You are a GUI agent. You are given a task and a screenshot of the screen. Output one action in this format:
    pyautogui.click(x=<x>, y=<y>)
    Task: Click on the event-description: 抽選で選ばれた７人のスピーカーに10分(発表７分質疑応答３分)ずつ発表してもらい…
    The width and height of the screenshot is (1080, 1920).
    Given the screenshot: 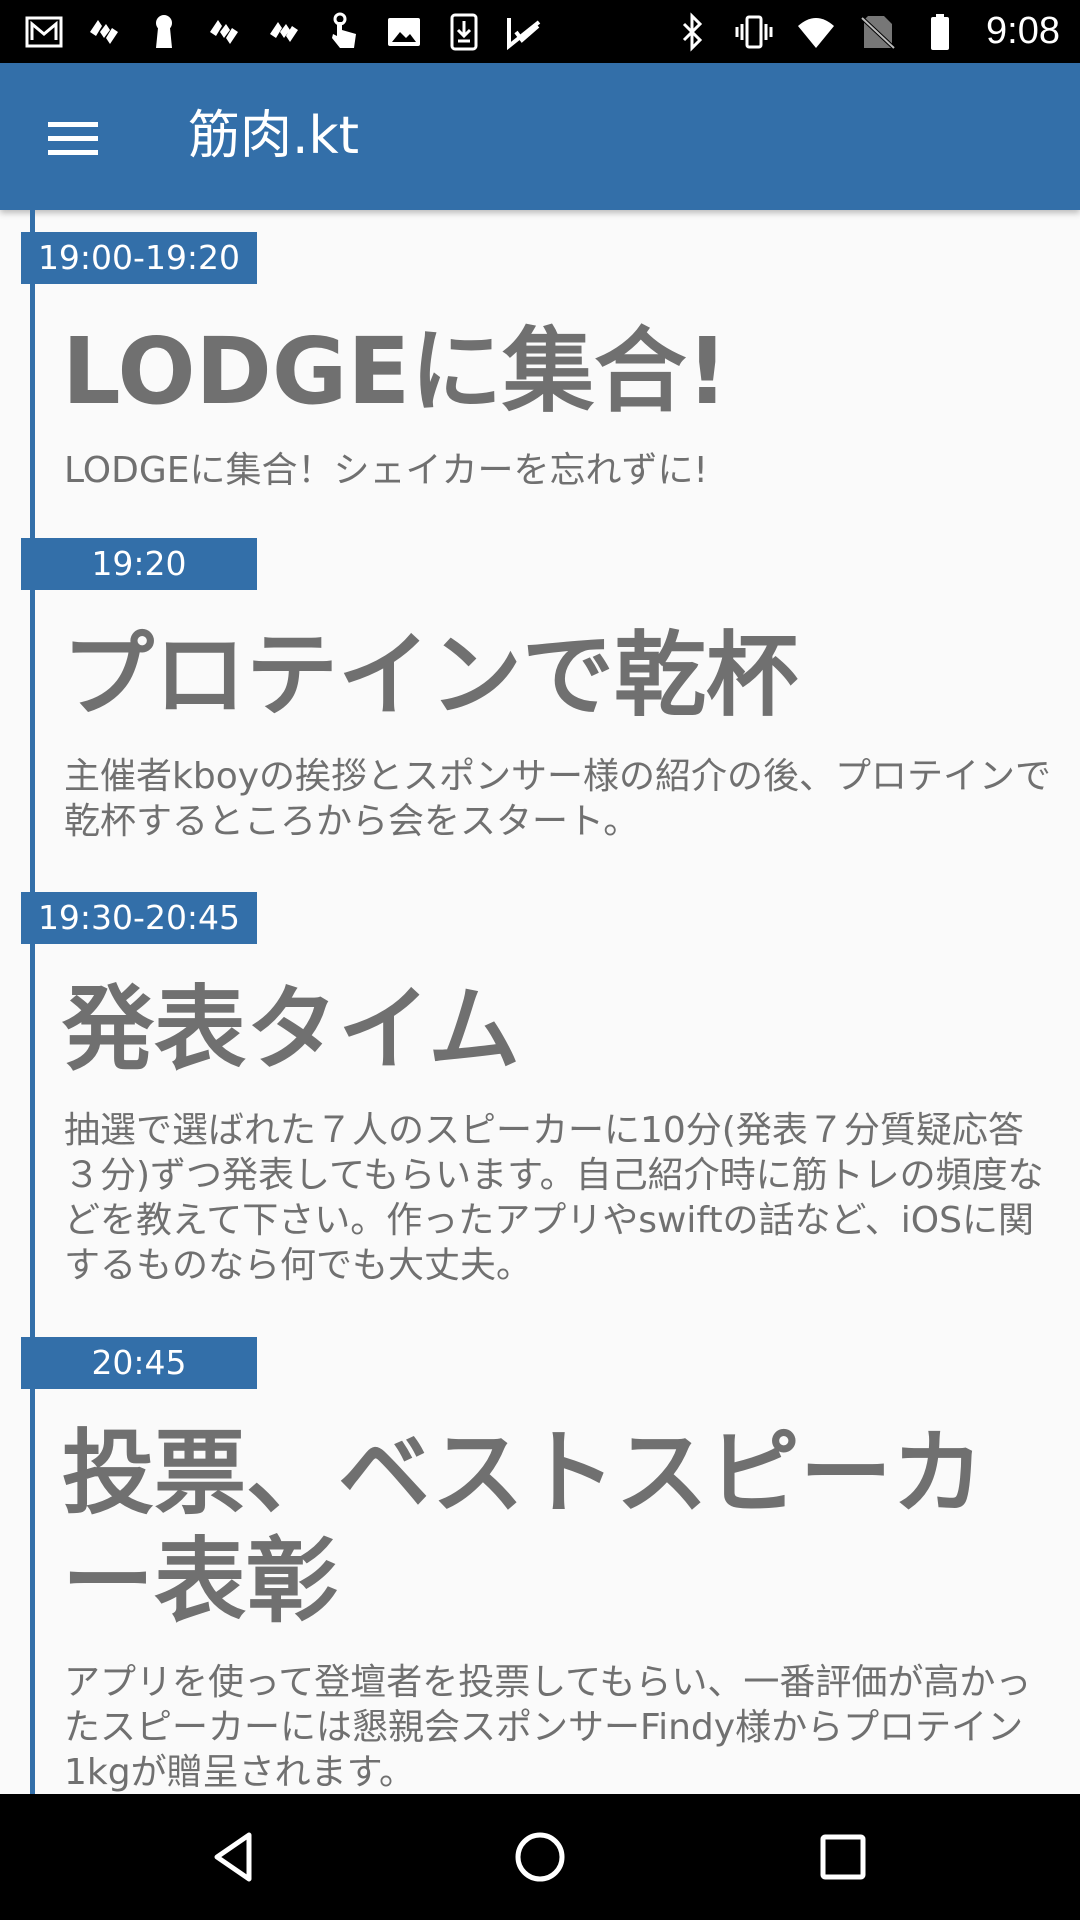 What is the action you would take?
    pyautogui.click(x=554, y=1198)
    